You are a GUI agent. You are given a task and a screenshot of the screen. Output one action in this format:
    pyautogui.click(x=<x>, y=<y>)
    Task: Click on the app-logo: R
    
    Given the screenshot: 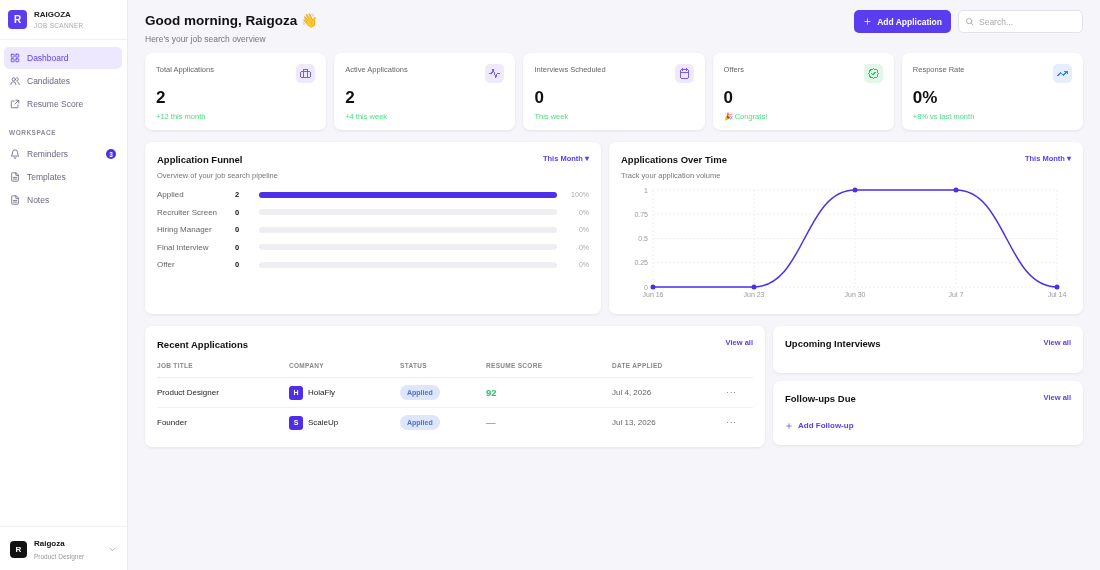 What is the action you would take?
    pyautogui.click(x=17, y=19)
    